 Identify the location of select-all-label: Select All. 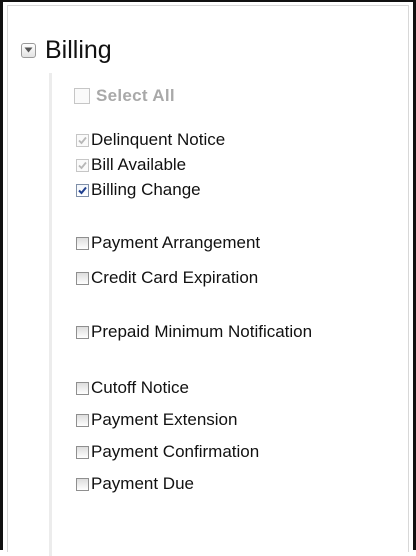
(135, 95).